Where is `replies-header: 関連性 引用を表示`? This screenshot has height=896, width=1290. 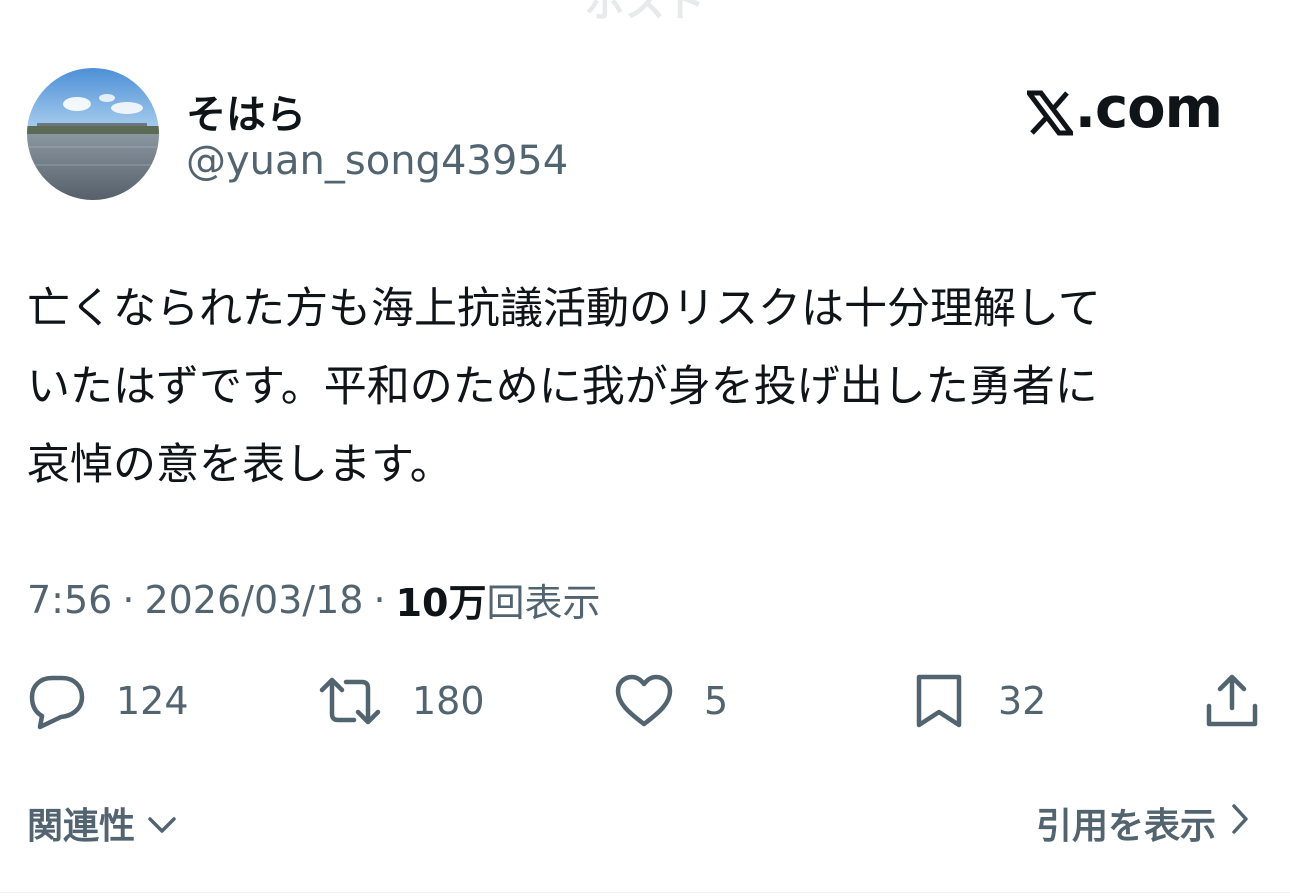
replies-header: 関連性 引用を表示 is located at coordinates (645, 825).